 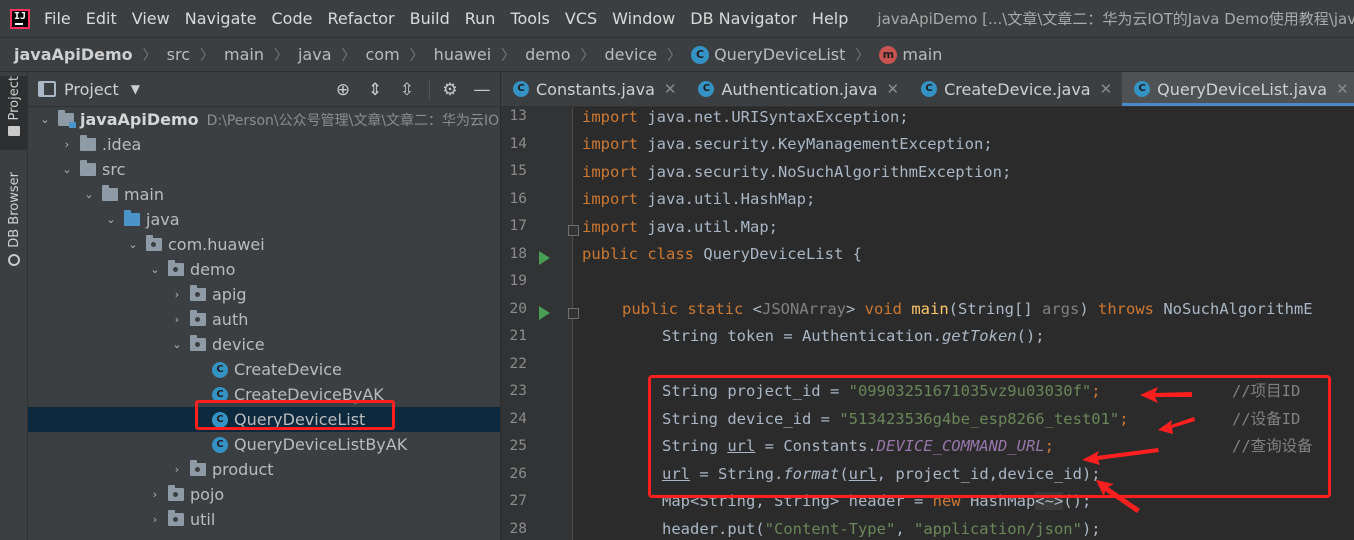 What do you see at coordinates (777, 254) in the screenshot?
I see `code-token: QueryDeviceList {` at bounding box center [777, 254].